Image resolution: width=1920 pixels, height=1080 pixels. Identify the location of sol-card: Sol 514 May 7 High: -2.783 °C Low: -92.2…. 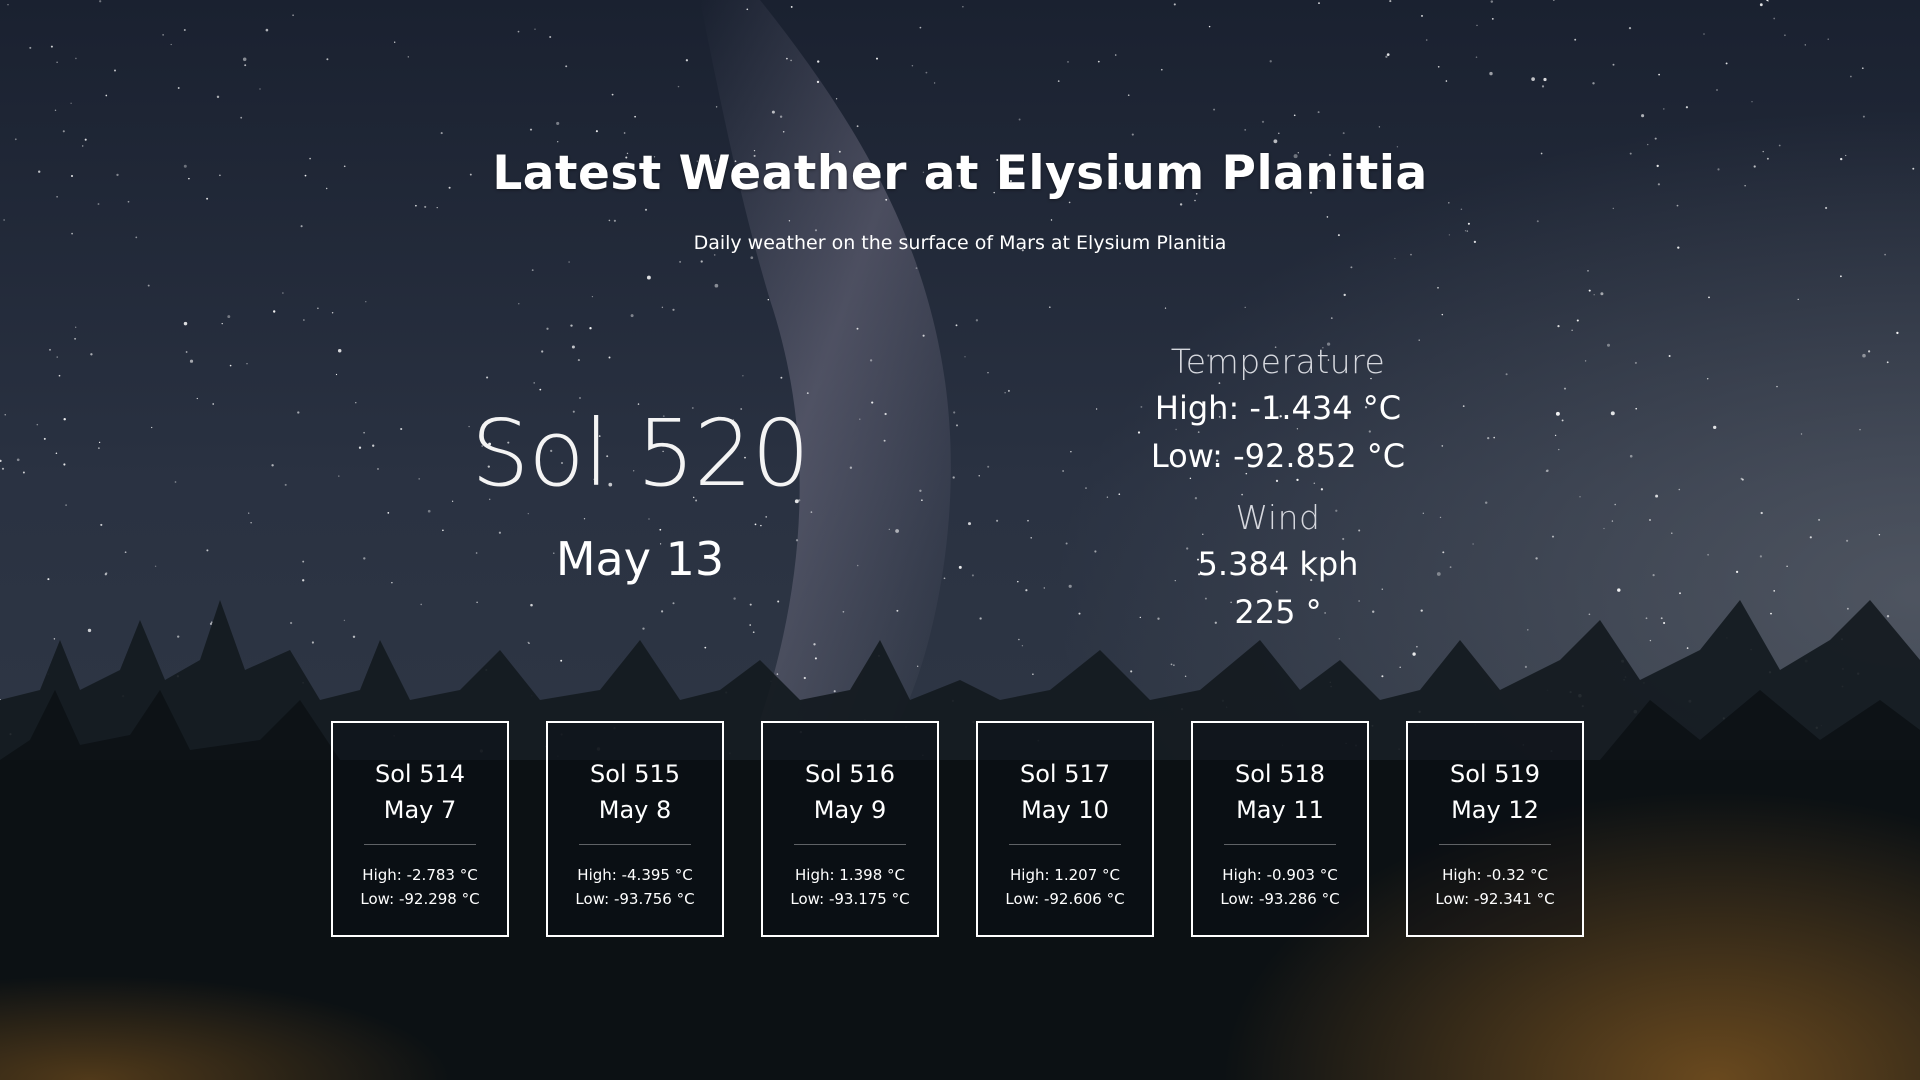
(420, 829).